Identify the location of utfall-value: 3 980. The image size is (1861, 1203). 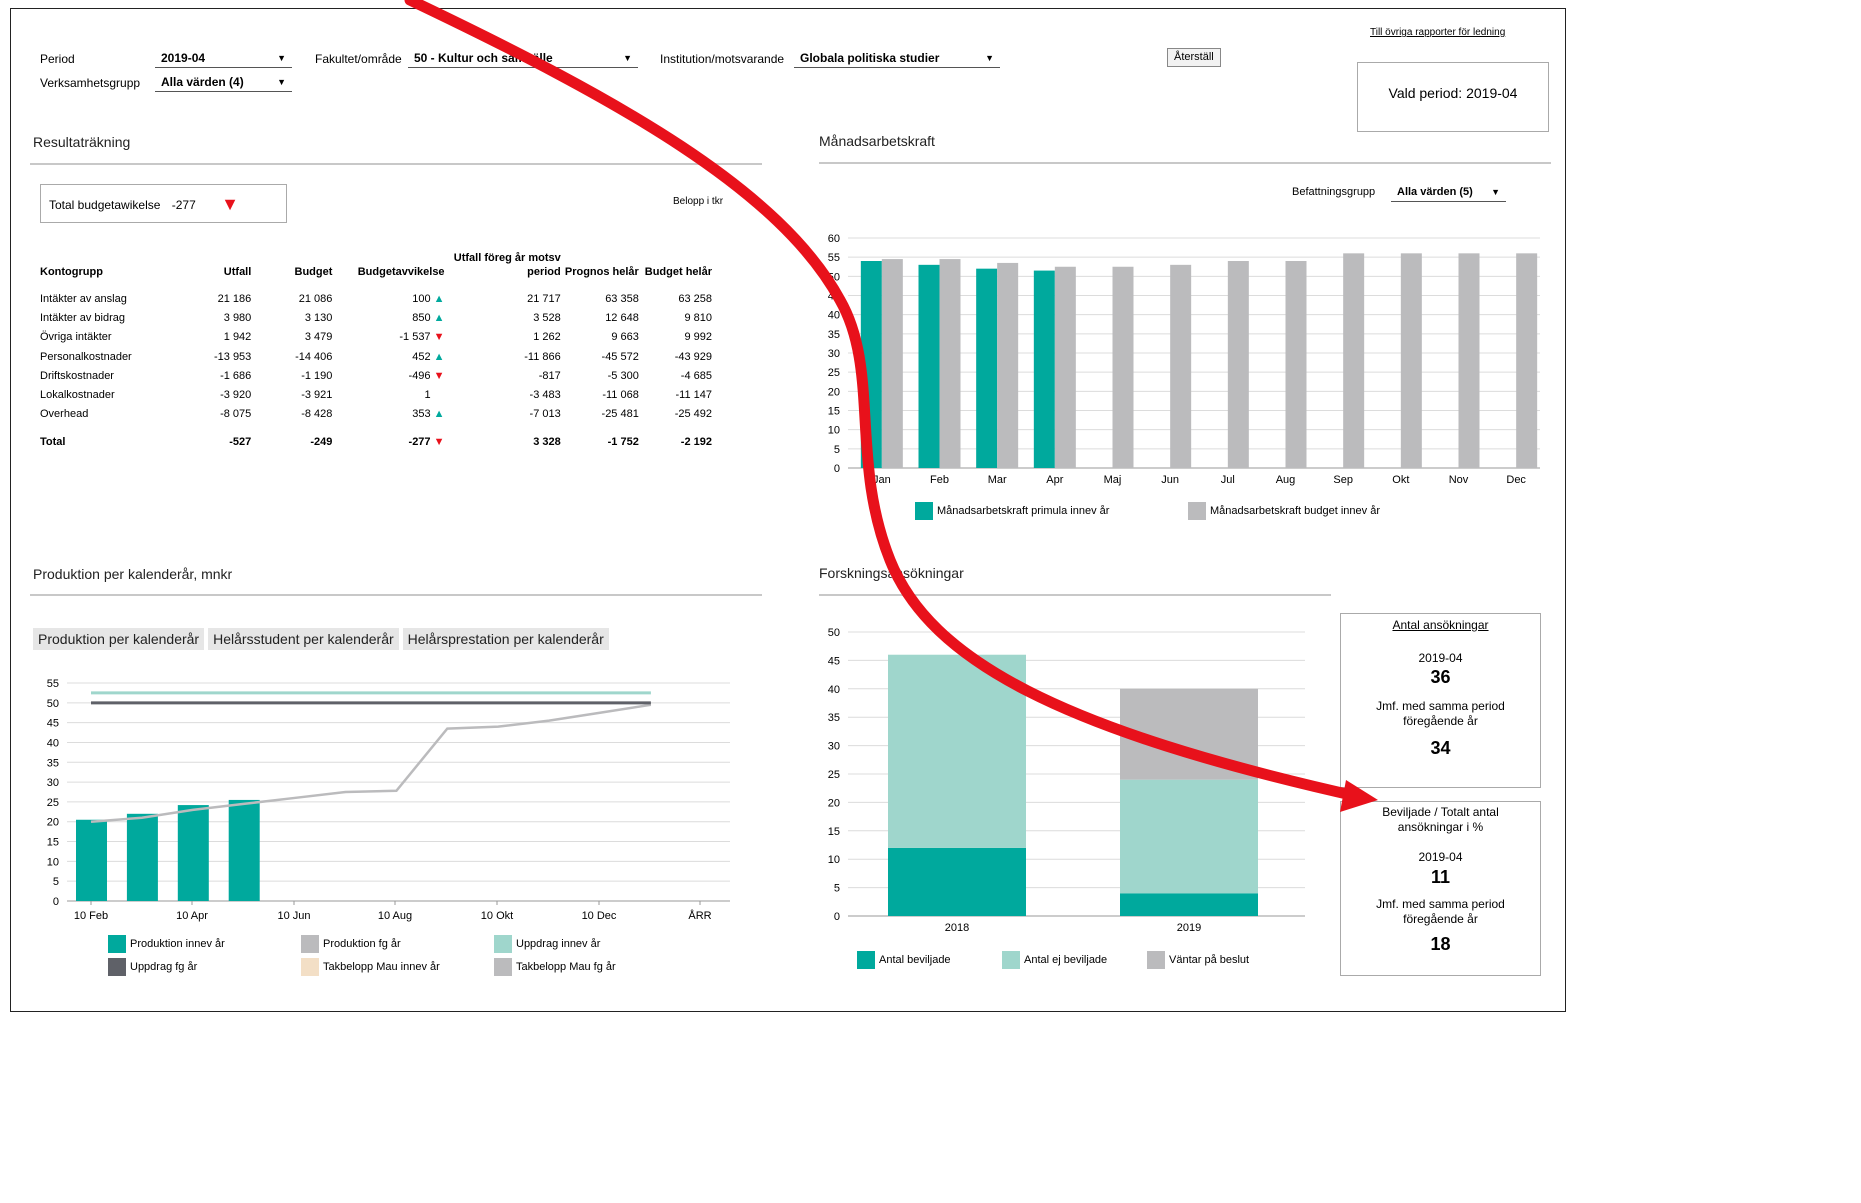
(237, 317).